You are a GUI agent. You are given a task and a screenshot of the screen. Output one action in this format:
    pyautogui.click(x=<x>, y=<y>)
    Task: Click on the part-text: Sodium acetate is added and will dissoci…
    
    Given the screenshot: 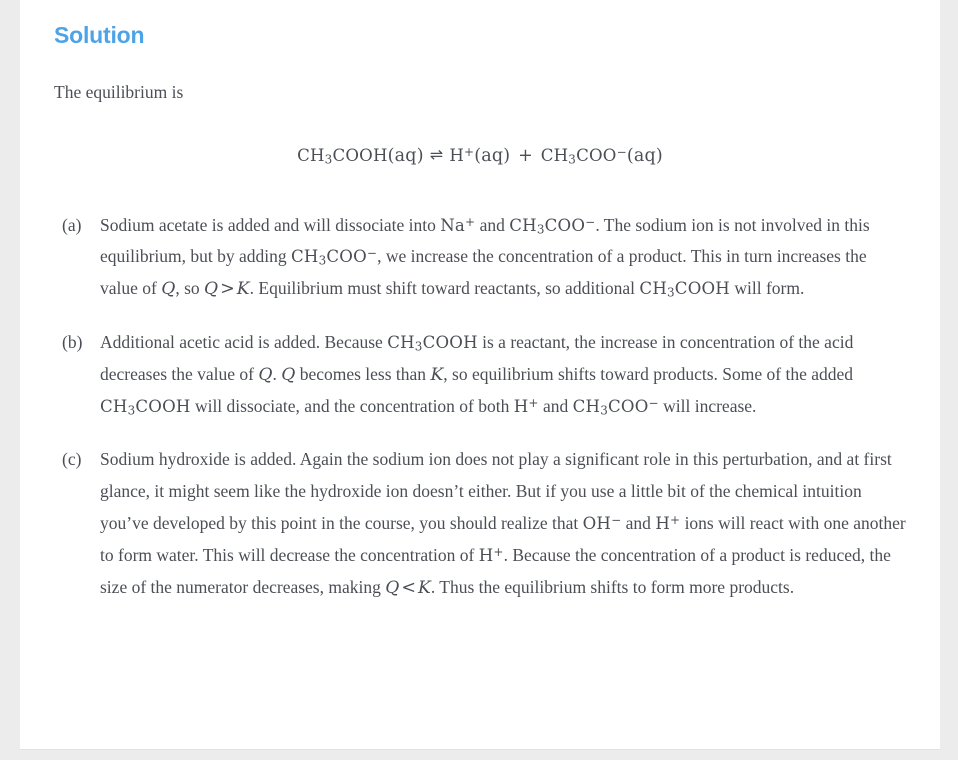 What is the action you would take?
    pyautogui.click(x=485, y=257)
    